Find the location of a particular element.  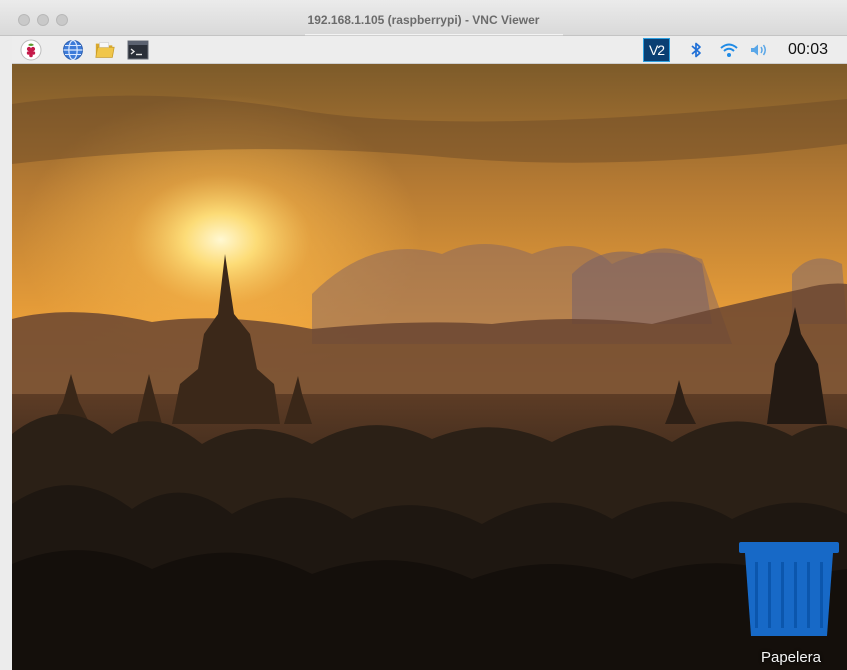

volume-icon is located at coordinates (759, 50).